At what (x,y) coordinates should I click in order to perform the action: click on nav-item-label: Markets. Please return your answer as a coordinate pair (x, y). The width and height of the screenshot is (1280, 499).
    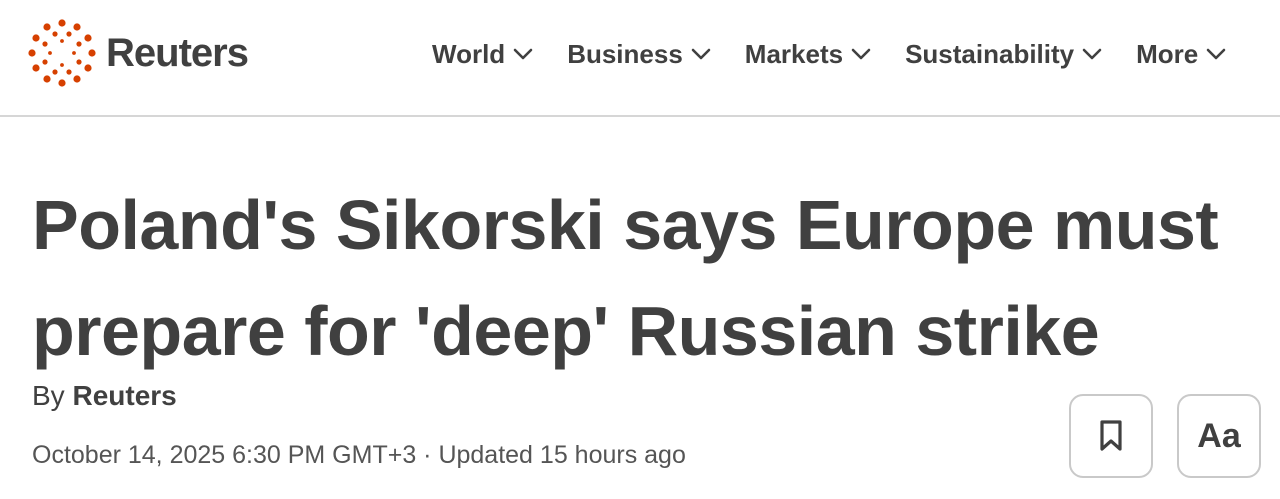
    Looking at the image, I should click on (794, 53).